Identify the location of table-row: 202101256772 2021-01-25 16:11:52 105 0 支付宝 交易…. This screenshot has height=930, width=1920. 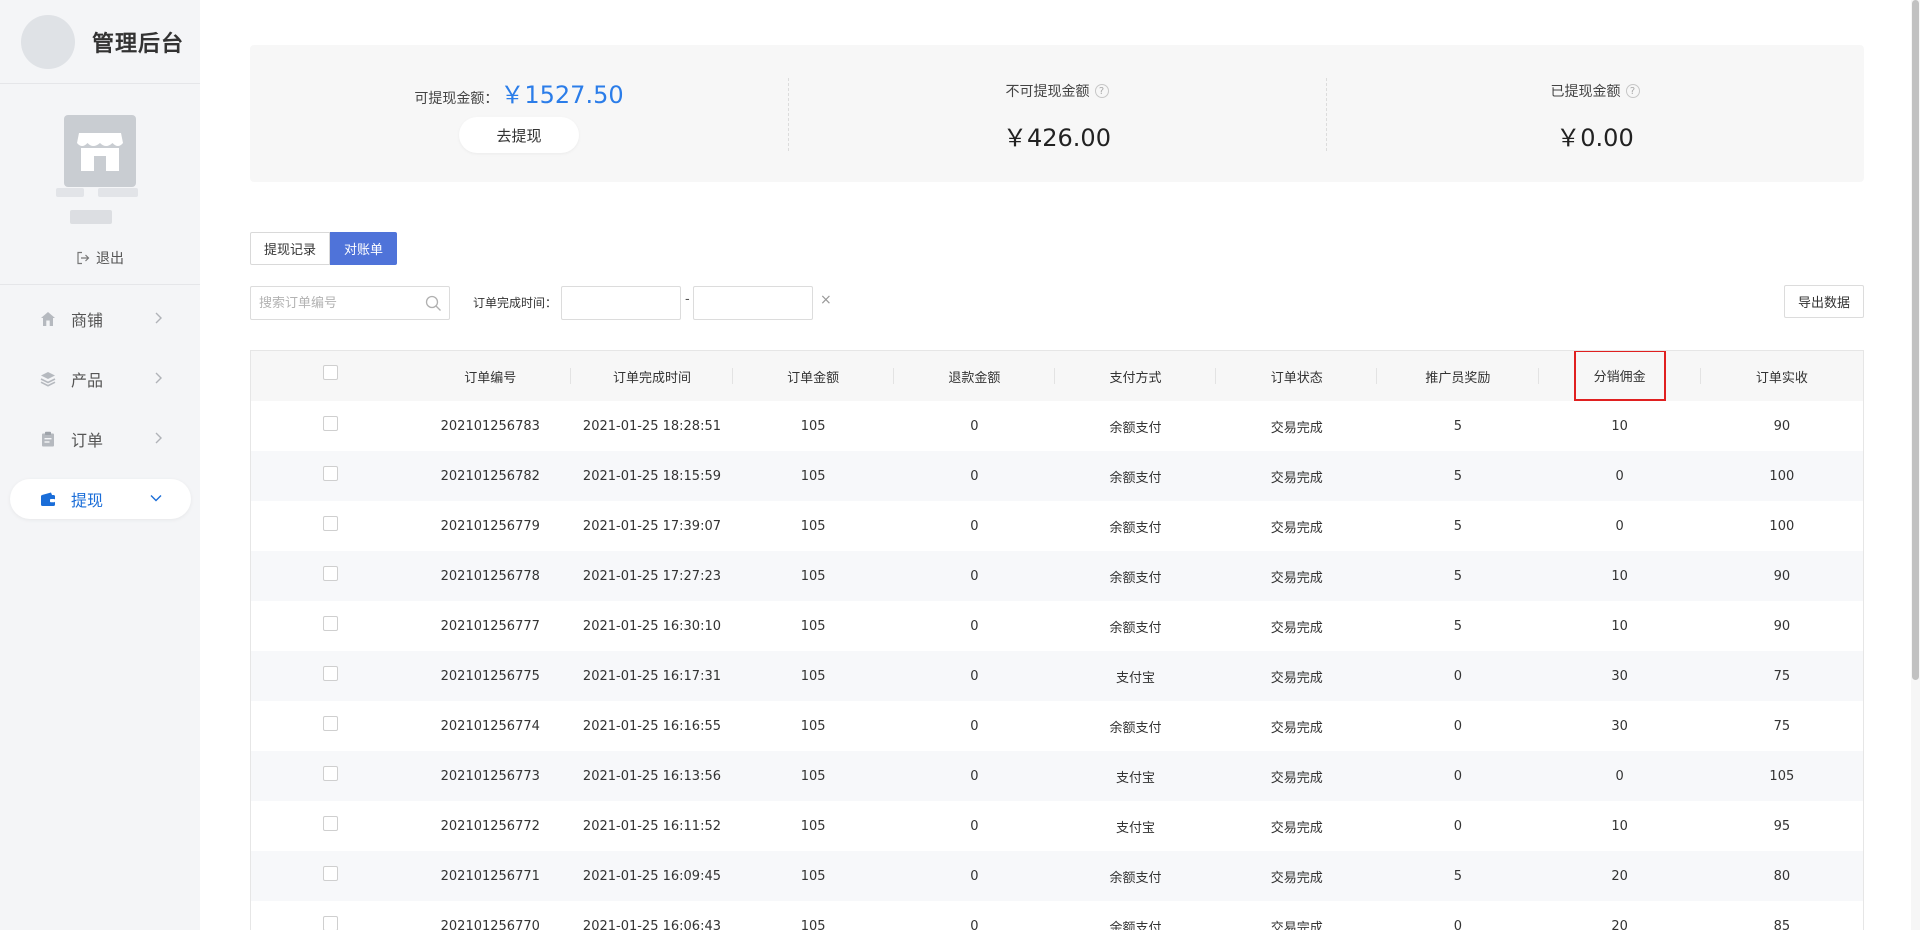
(1057, 826).